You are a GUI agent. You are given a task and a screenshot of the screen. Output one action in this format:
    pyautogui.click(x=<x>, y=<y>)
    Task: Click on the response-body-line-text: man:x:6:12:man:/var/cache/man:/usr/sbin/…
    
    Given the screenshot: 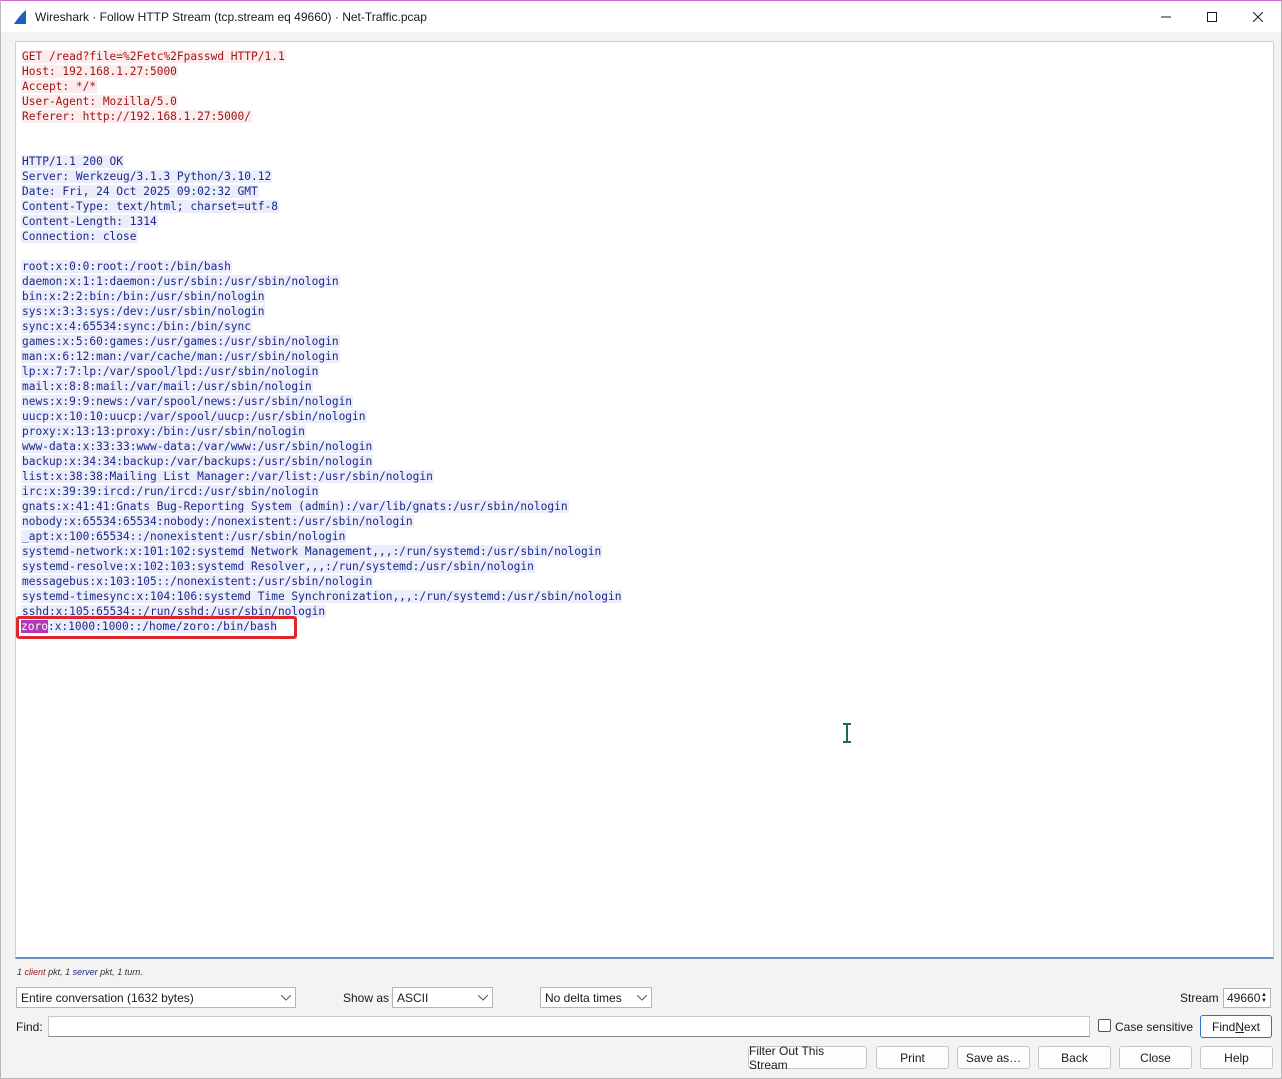 What is the action you would take?
    pyautogui.click(x=180, y=356)
    